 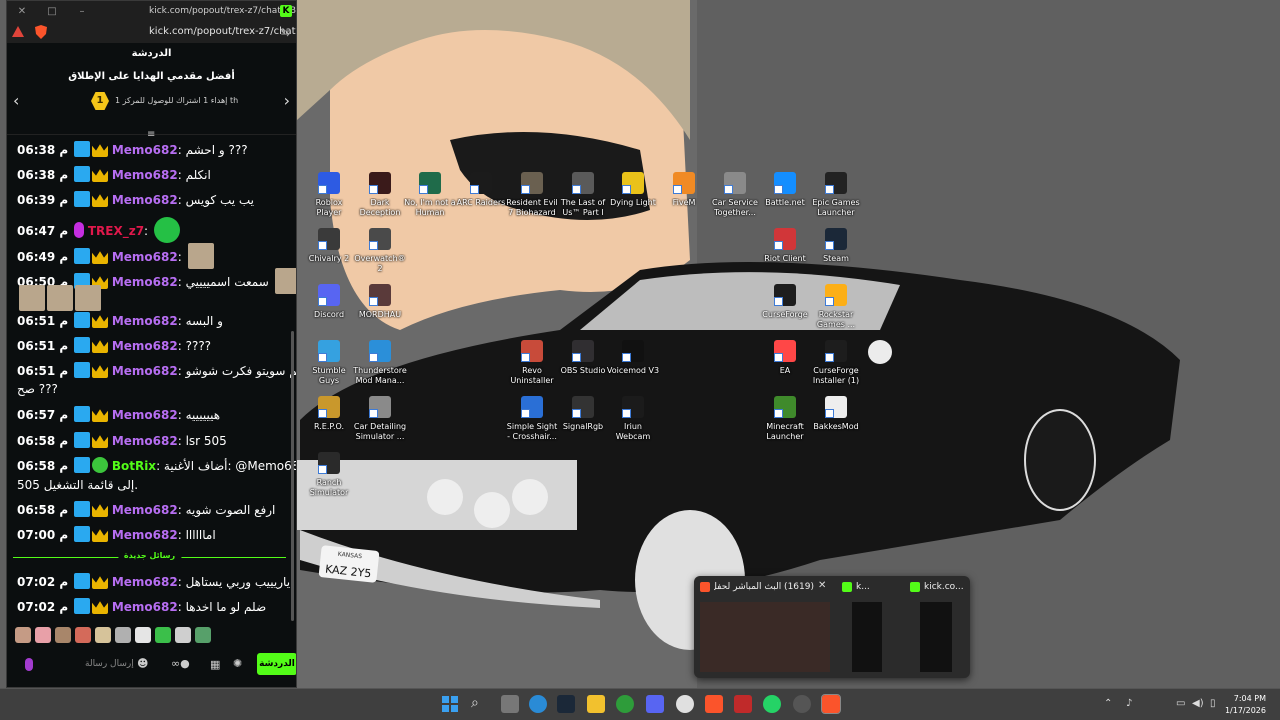 What do you see at coordinates (836, 195) in the screenshot?
I see `desktop-shortcut: Epic Games Launcher` at bounding box center [836, 195].